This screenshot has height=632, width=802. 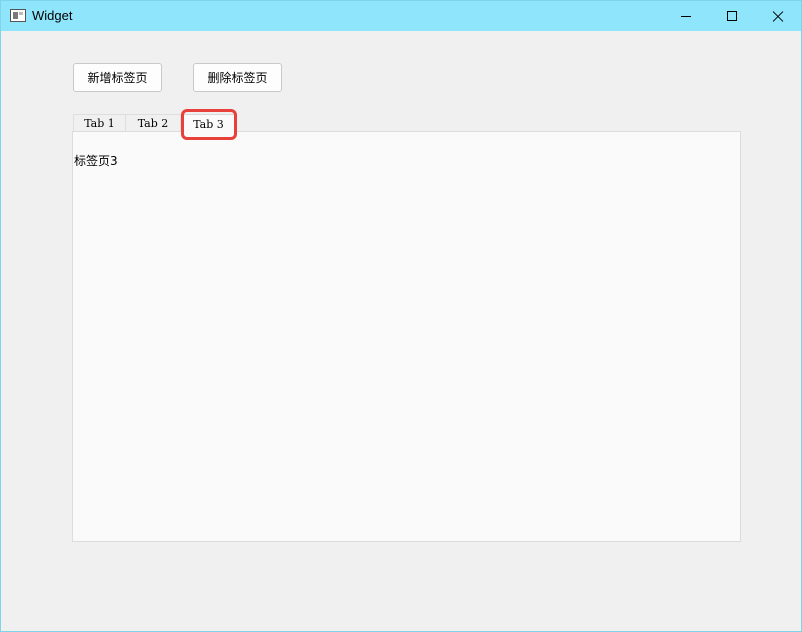 I want to click on add-tab-button: 新增标签页, so click(x=117, y=77).